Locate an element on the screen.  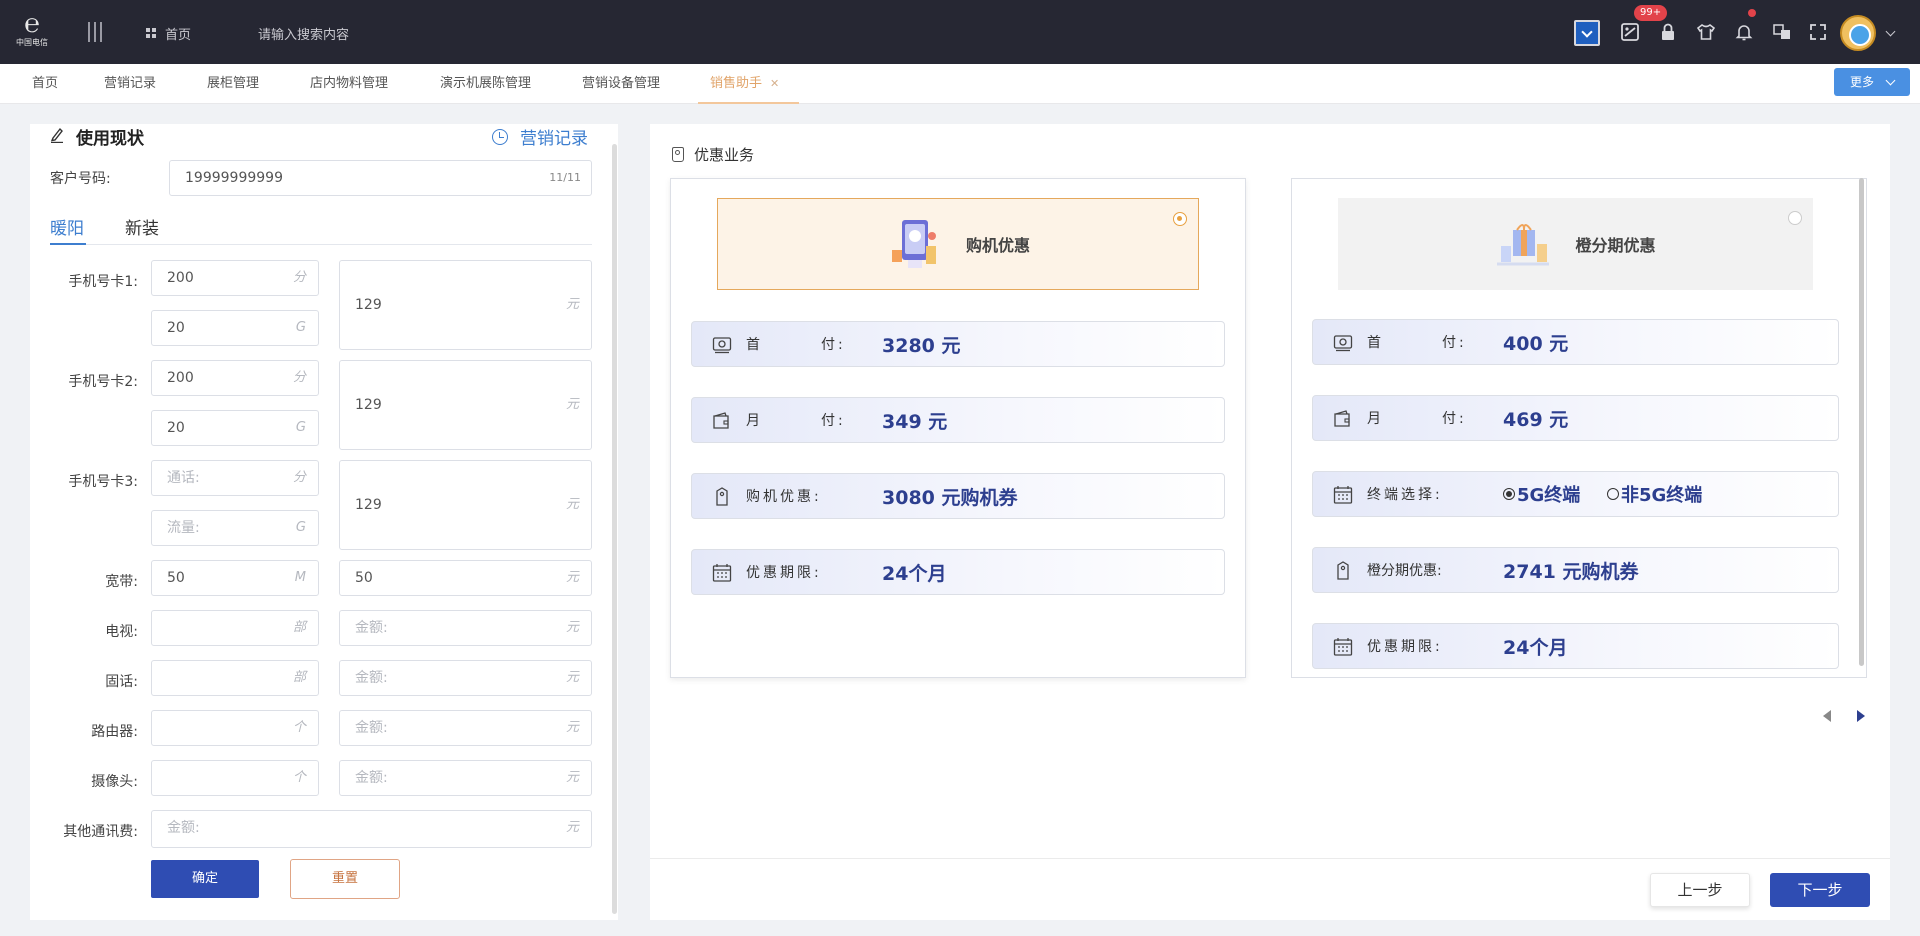
next-step-button: 下一步 is located at coordinates (1820, 890).